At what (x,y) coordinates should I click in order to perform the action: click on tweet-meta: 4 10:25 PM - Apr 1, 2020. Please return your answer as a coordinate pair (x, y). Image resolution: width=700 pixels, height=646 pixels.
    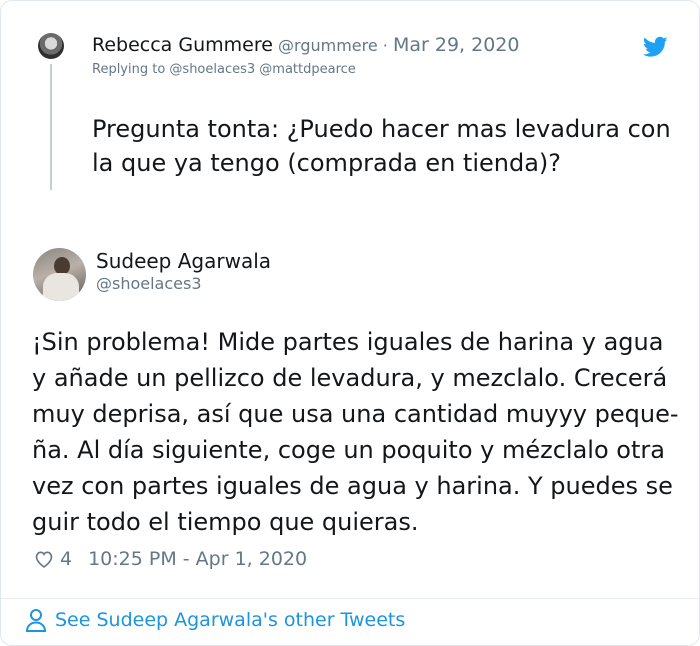
    Looking at the image, I should click on (170, 559).